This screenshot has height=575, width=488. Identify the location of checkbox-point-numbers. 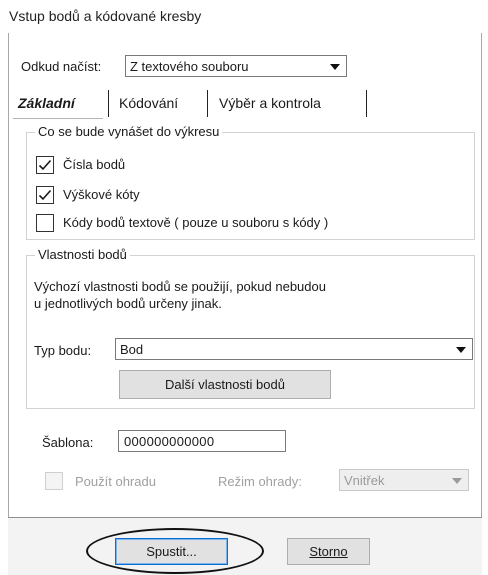
(45, 165).